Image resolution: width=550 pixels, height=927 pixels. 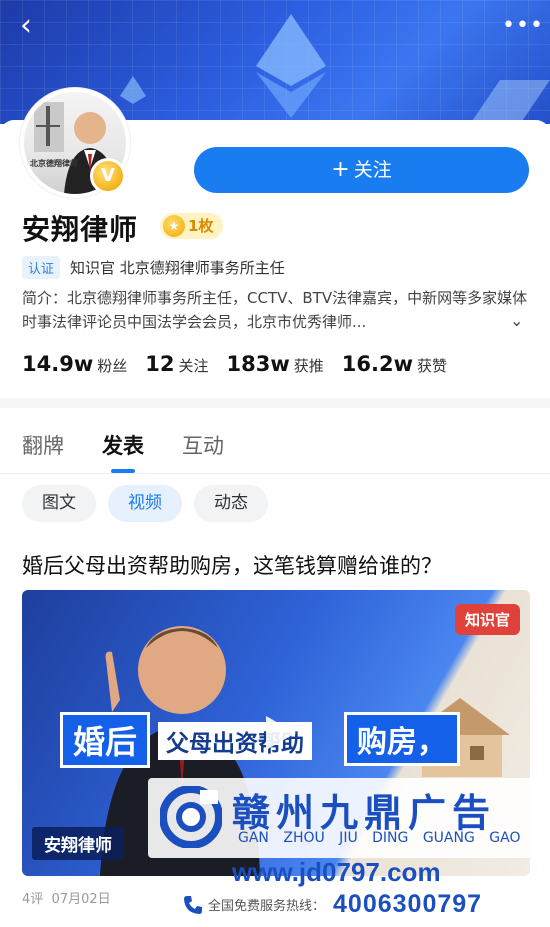 I want to click on medal-badge: ★ 1枚, so click(x=192, y=226).